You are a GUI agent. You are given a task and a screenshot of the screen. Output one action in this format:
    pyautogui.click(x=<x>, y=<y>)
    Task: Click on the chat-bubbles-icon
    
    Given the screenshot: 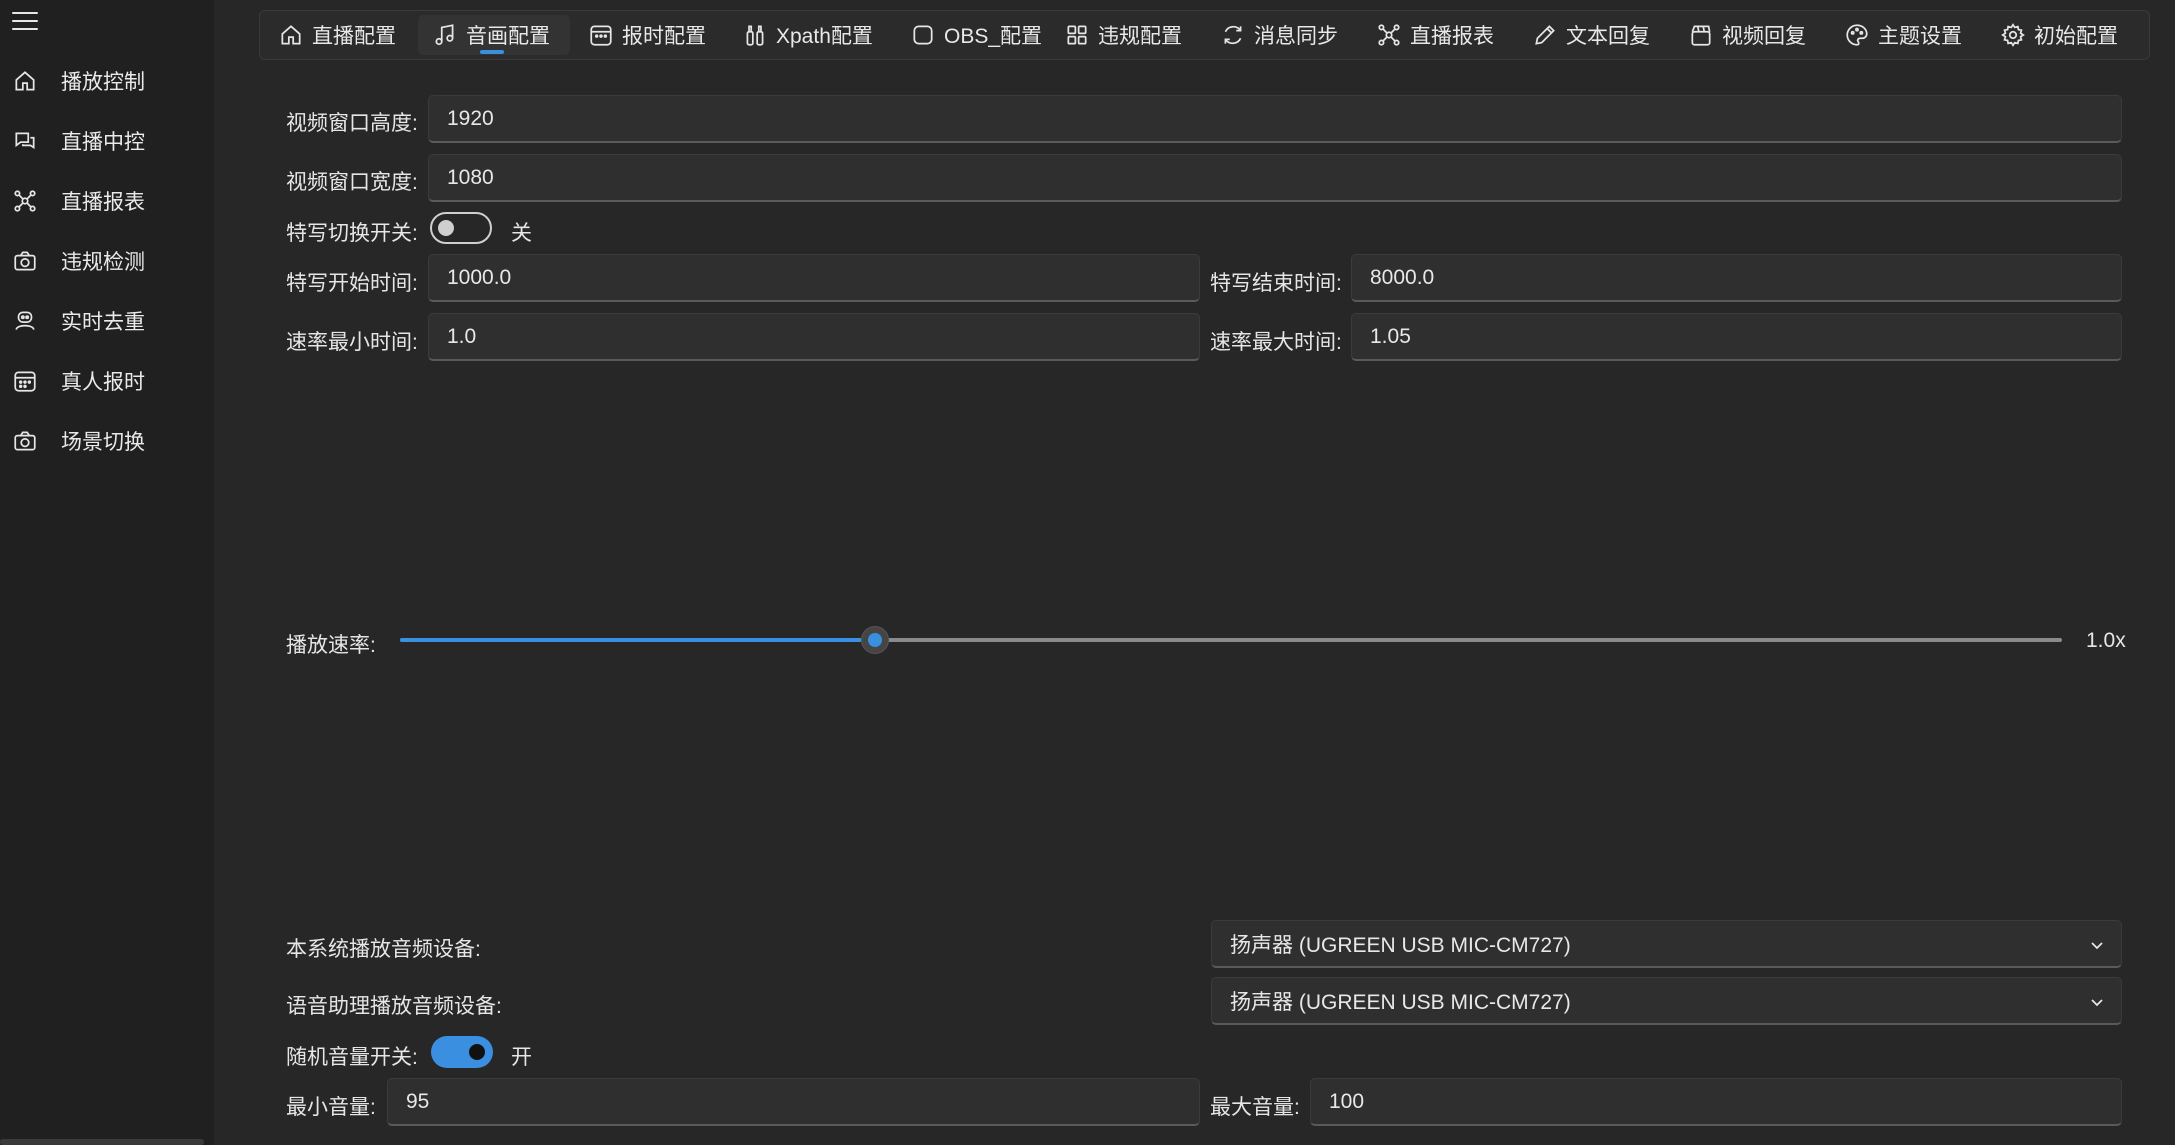 What is the action you would take?
    pyautogui.click(x=25, y=141)
    